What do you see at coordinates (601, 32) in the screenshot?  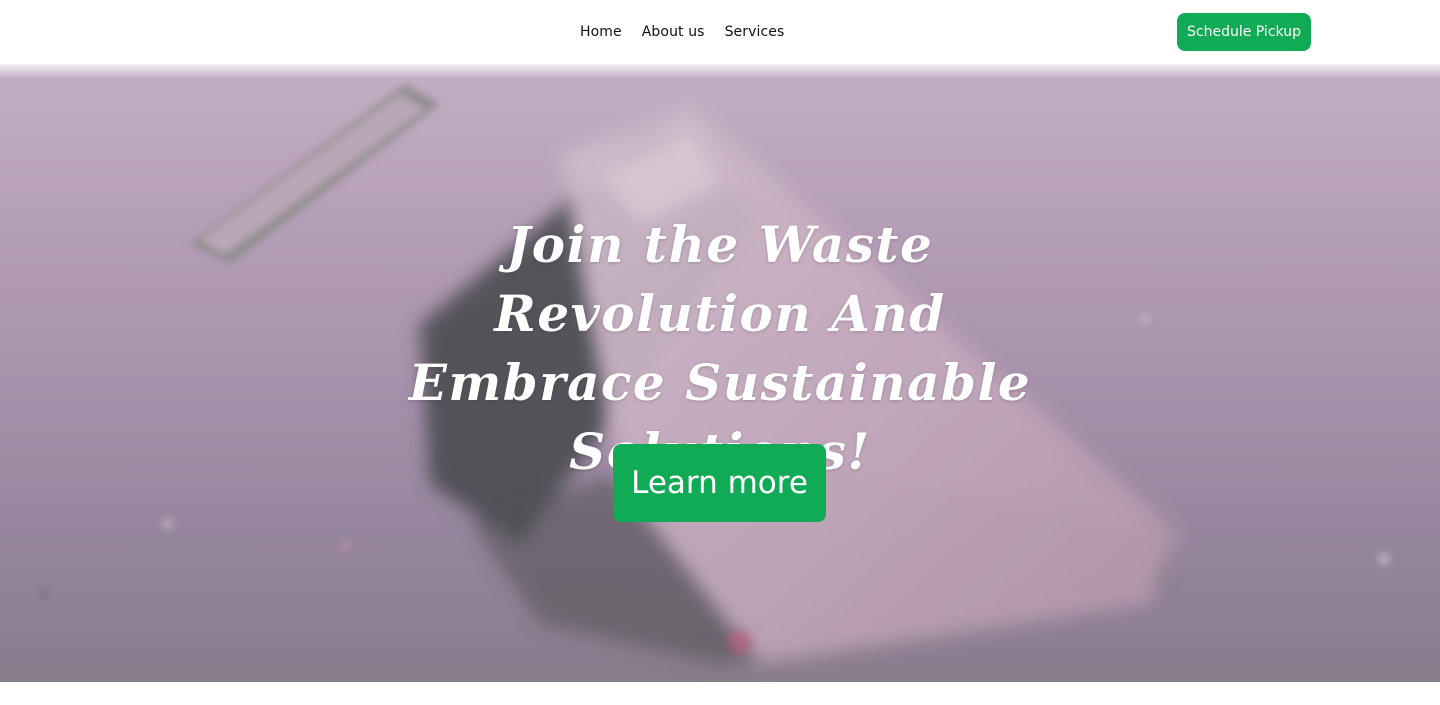 I see `nav-link-home: Home` at bounding box center [601, 32].